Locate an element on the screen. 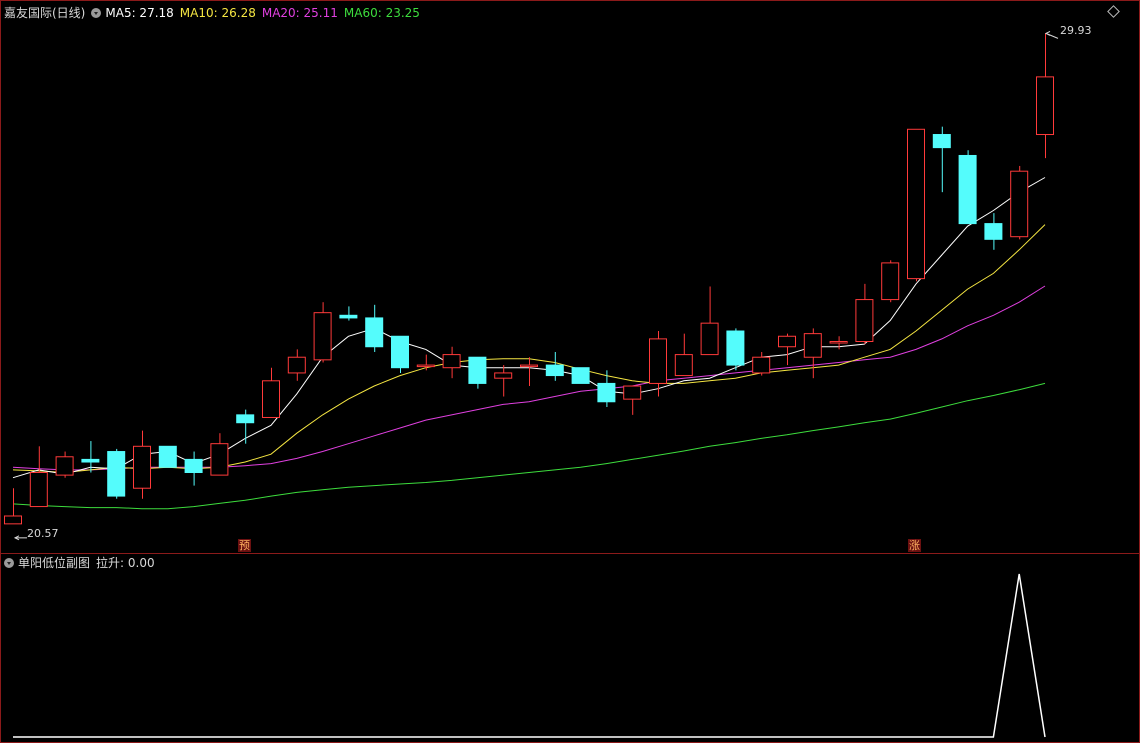 The height and width of the screenshot is (743, 1140). sub-title: 单阳低位副图 is located at coordinates (54, 563).